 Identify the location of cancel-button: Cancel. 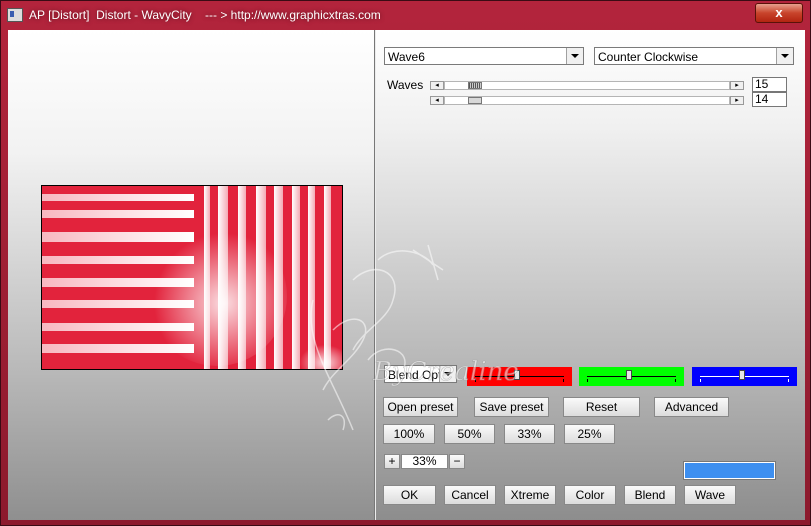
(470, 495).